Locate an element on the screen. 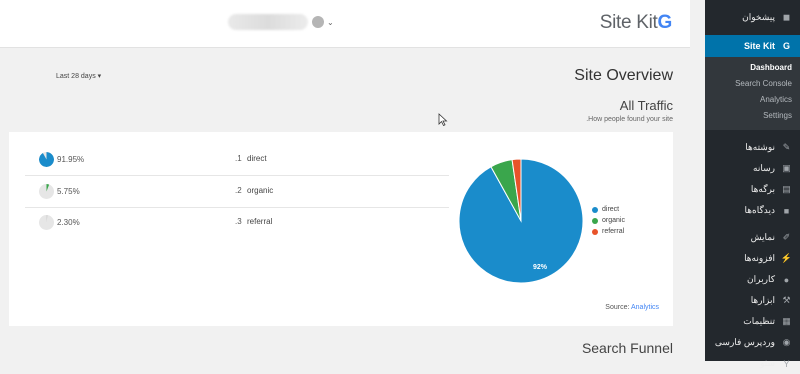 Image resolution: width=800 pixels, height=374 pixels. legend-label: organic is located at coordinates (613, 220).